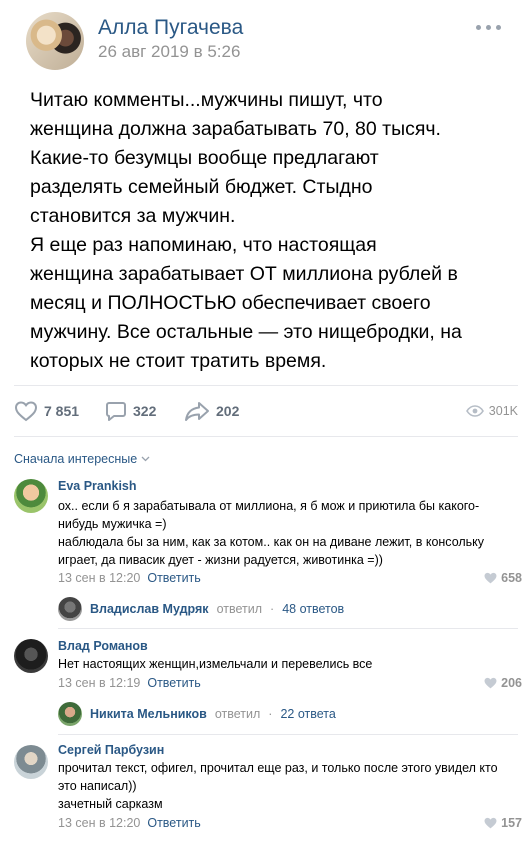 The width and height of the screenshot is (532, 841). I want to click on comment-author: Влад Романов, so click(103, 646).